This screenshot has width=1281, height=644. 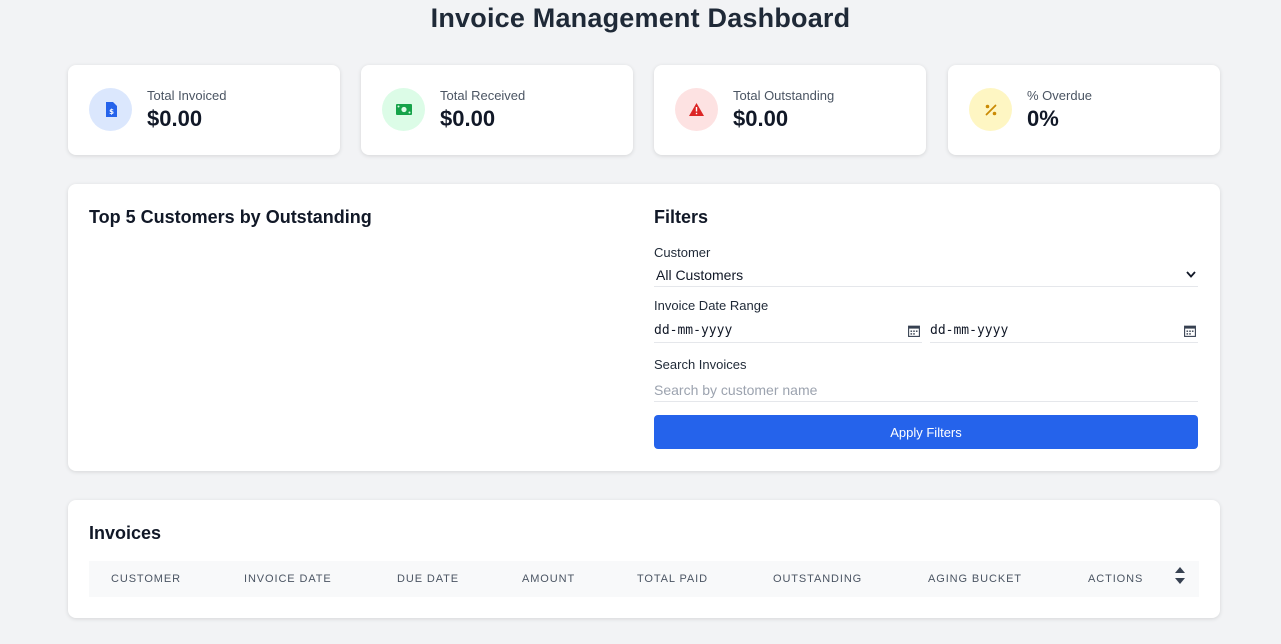 What do you see at coordinates (682, 252) in the screenshot?
I see `customer-label: Customer` at bounding box center [682, 252].